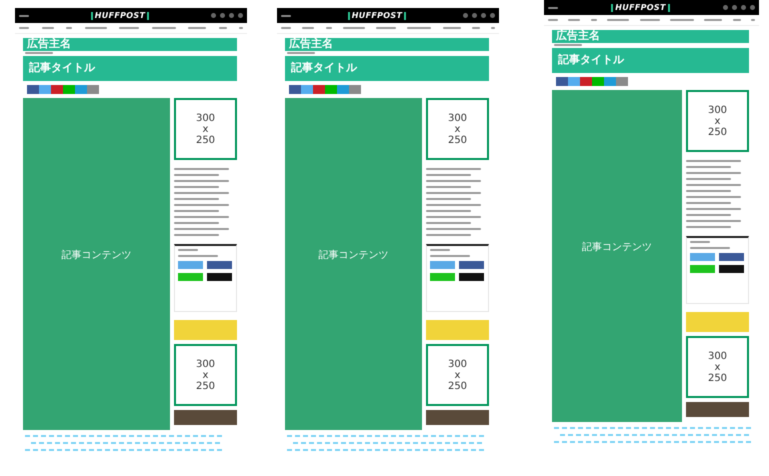 The height and width of the screenshot is (476, 769). Describe the element at coordinates (650, 36) in the screenshot. I see `advertiser-banner: 広告主名` at that location.